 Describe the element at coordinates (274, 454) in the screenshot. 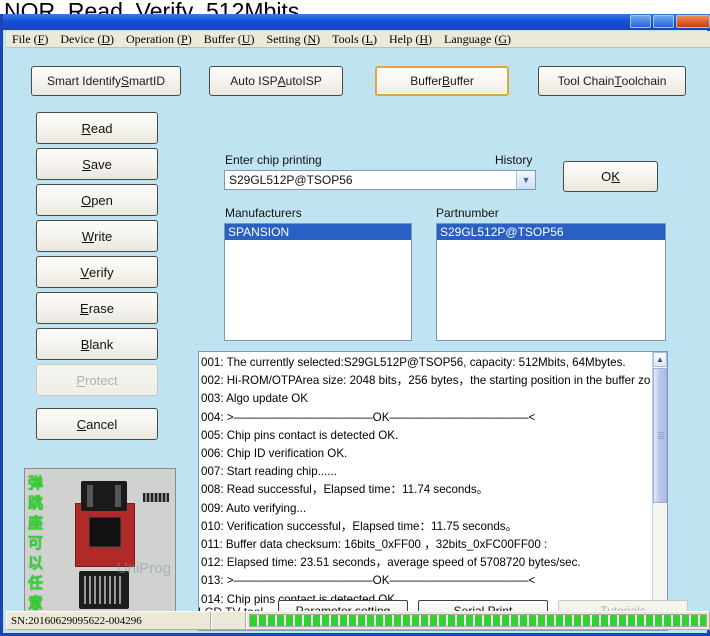

I see `log-line: 006: Chip ID verification OK.` at that location.